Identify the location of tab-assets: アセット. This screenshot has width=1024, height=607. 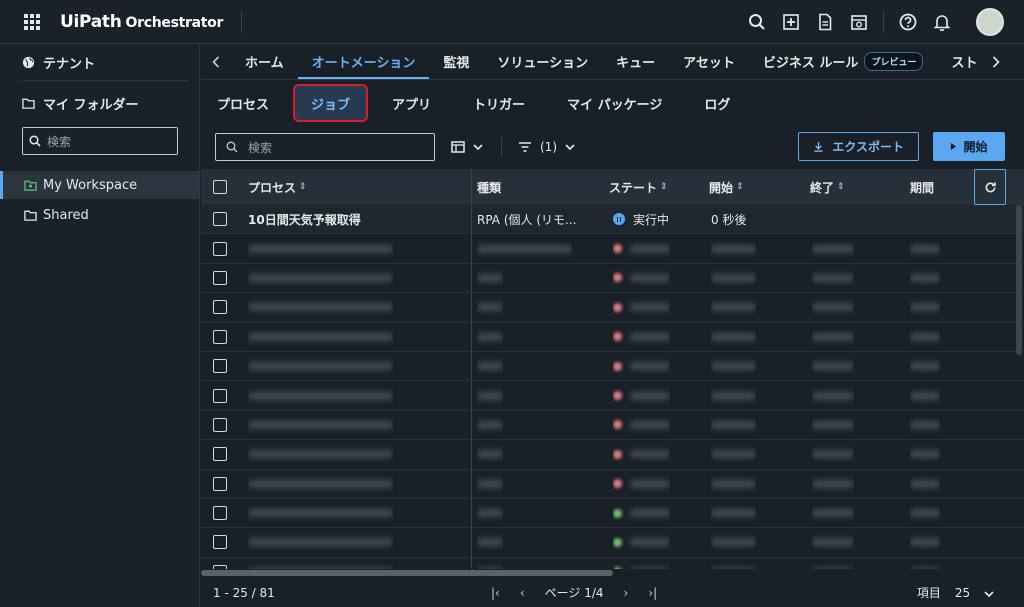
(709, 61).